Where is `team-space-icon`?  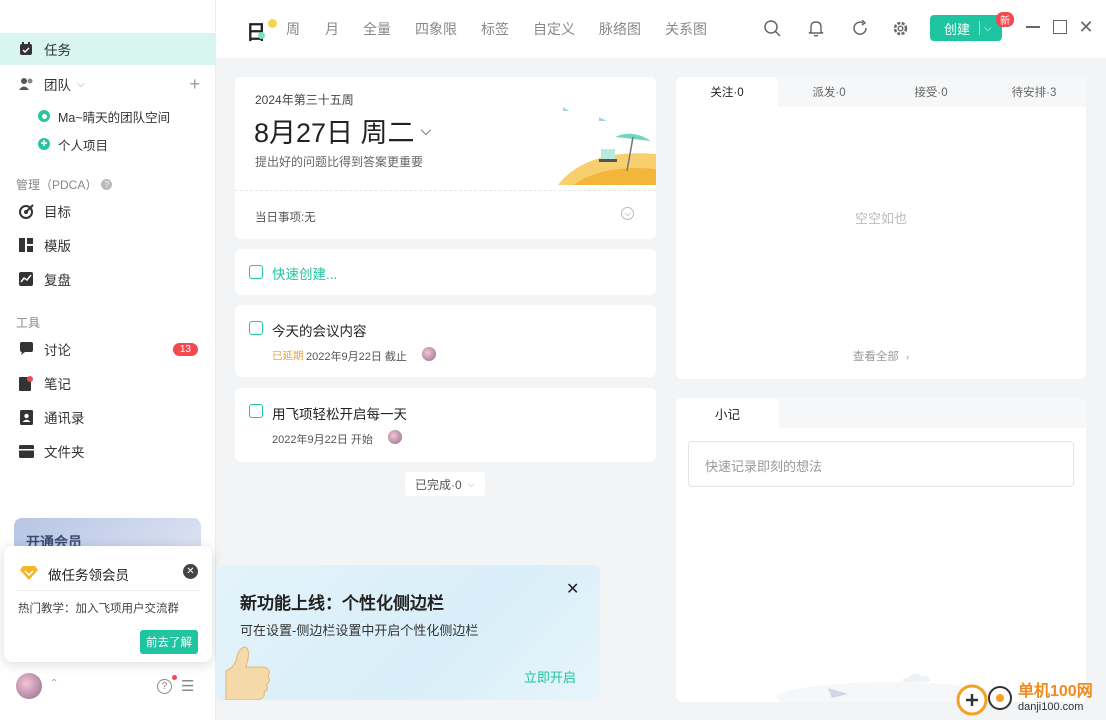
team-space-icon is located at coordinates (44, 116).